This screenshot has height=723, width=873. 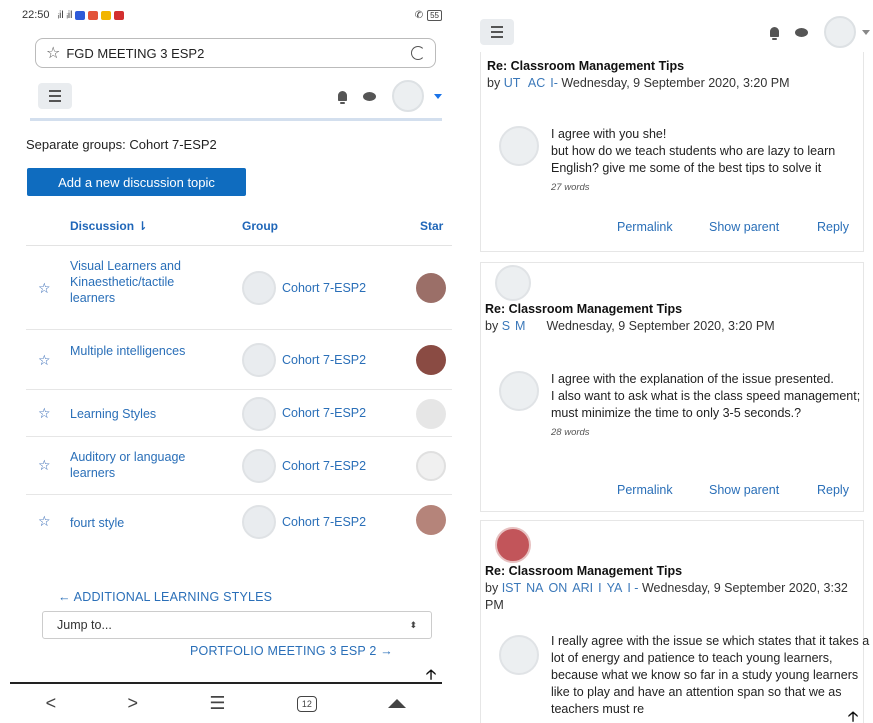 I want to click on page-title: FGD MEETING 3 ESP2, so click(x=135, y=53).